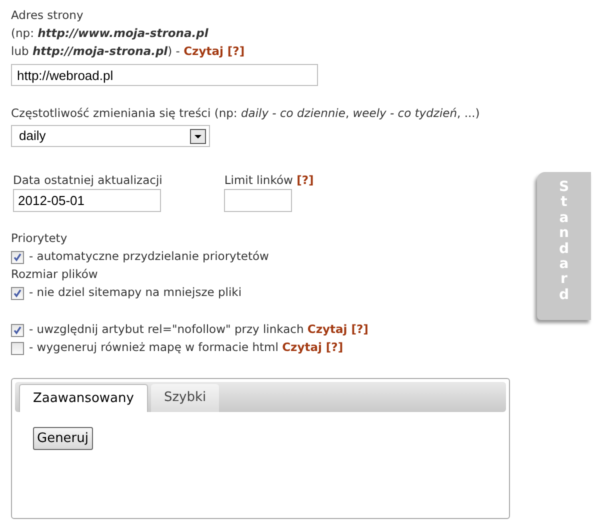  Describe the element at coordinates (110, 136) in the screenshot. I see `frequency-select: daily` at that location.